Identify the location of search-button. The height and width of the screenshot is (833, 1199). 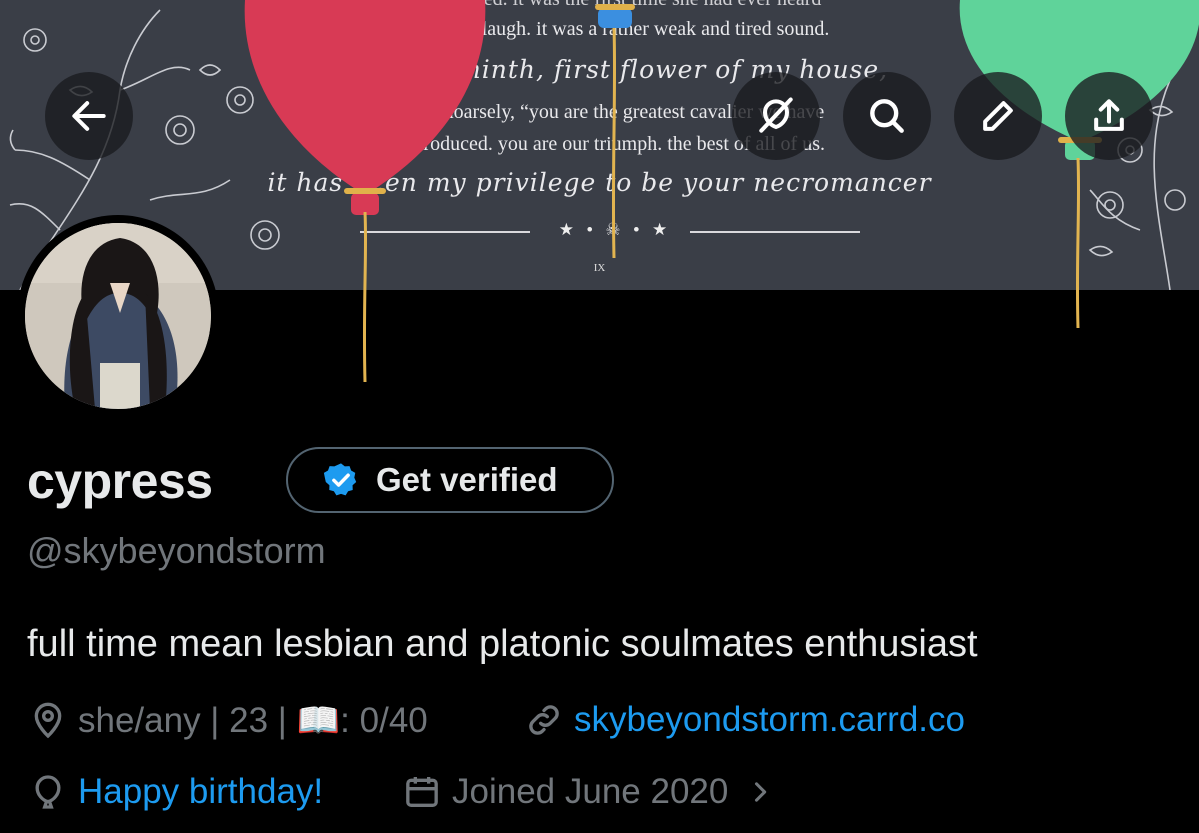
(887, 116).